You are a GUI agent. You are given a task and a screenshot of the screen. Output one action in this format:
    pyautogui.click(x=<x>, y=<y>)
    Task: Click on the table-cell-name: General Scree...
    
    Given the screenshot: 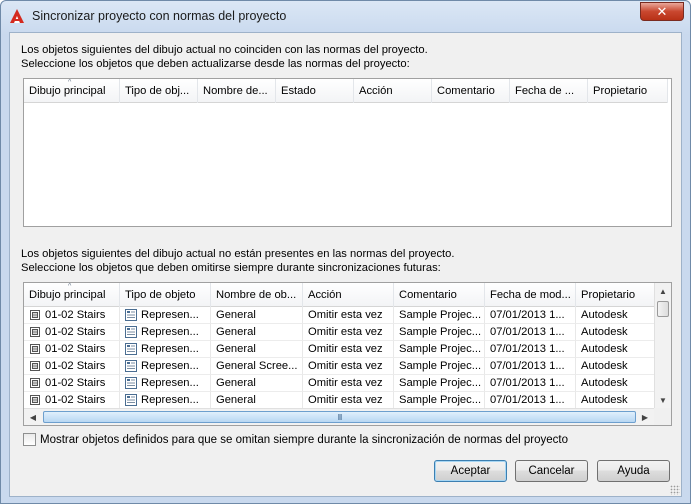 What is the action you would take?
    pyautogui.click(x=257, y=366)
    